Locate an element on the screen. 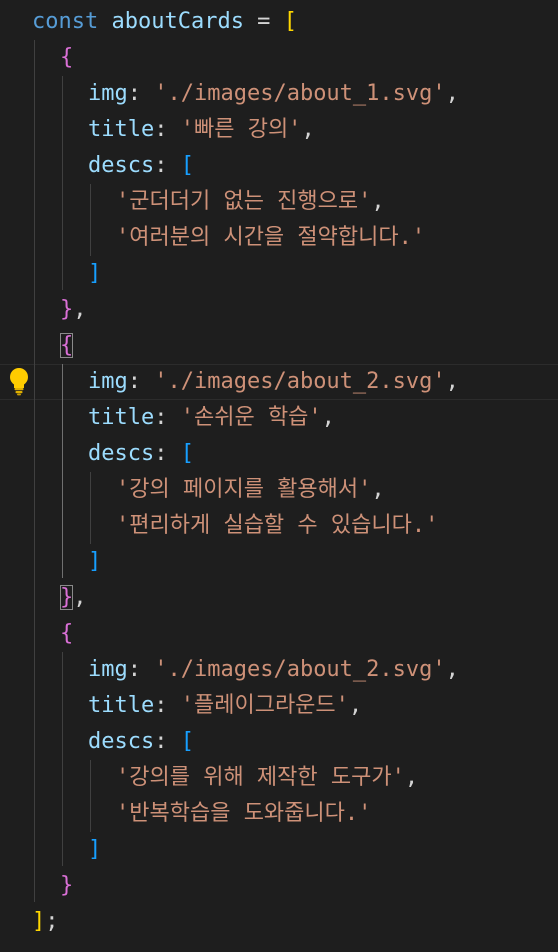 This screenshot has width=558, height=952. code-line: title: '손쉬운 학습', is located at coordinates (211, 418).